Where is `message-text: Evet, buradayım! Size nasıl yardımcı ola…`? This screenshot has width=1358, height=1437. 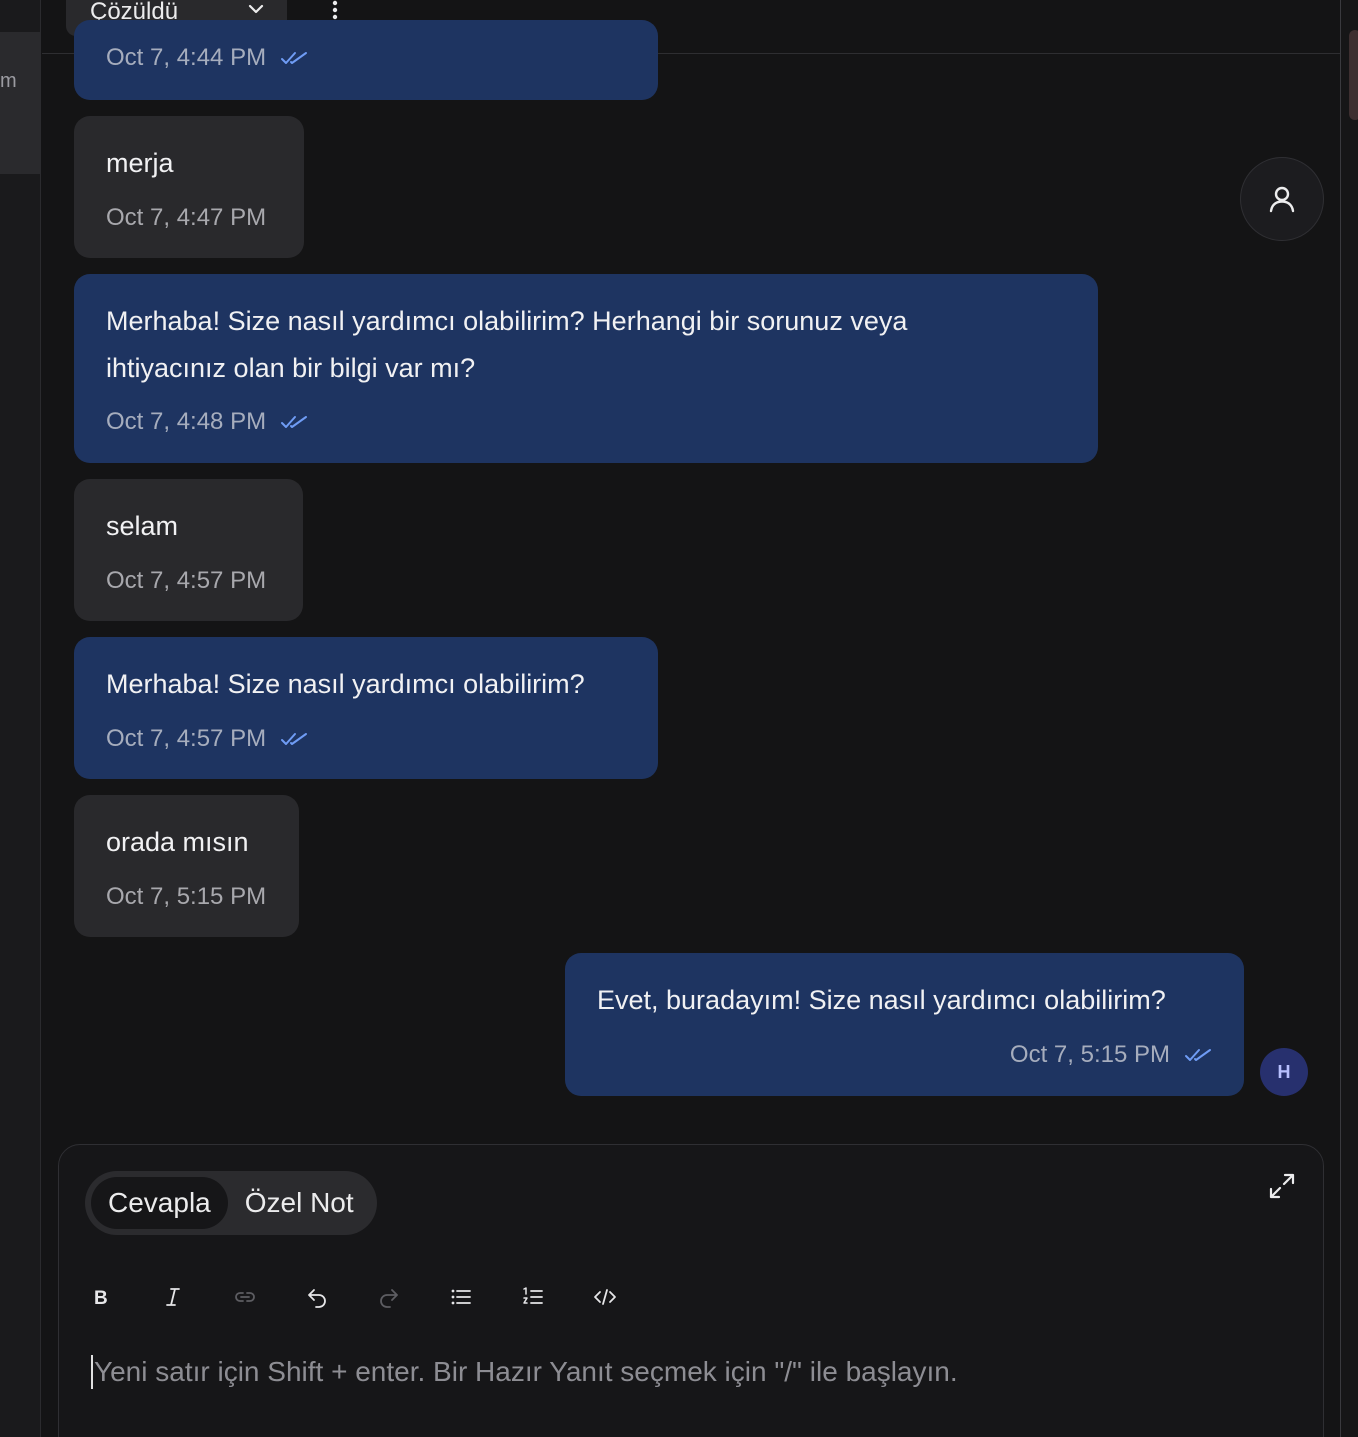 message-text: Evet, buradayım! Size nasıl yardımcı ola… is located at coordinates (881, 1000).